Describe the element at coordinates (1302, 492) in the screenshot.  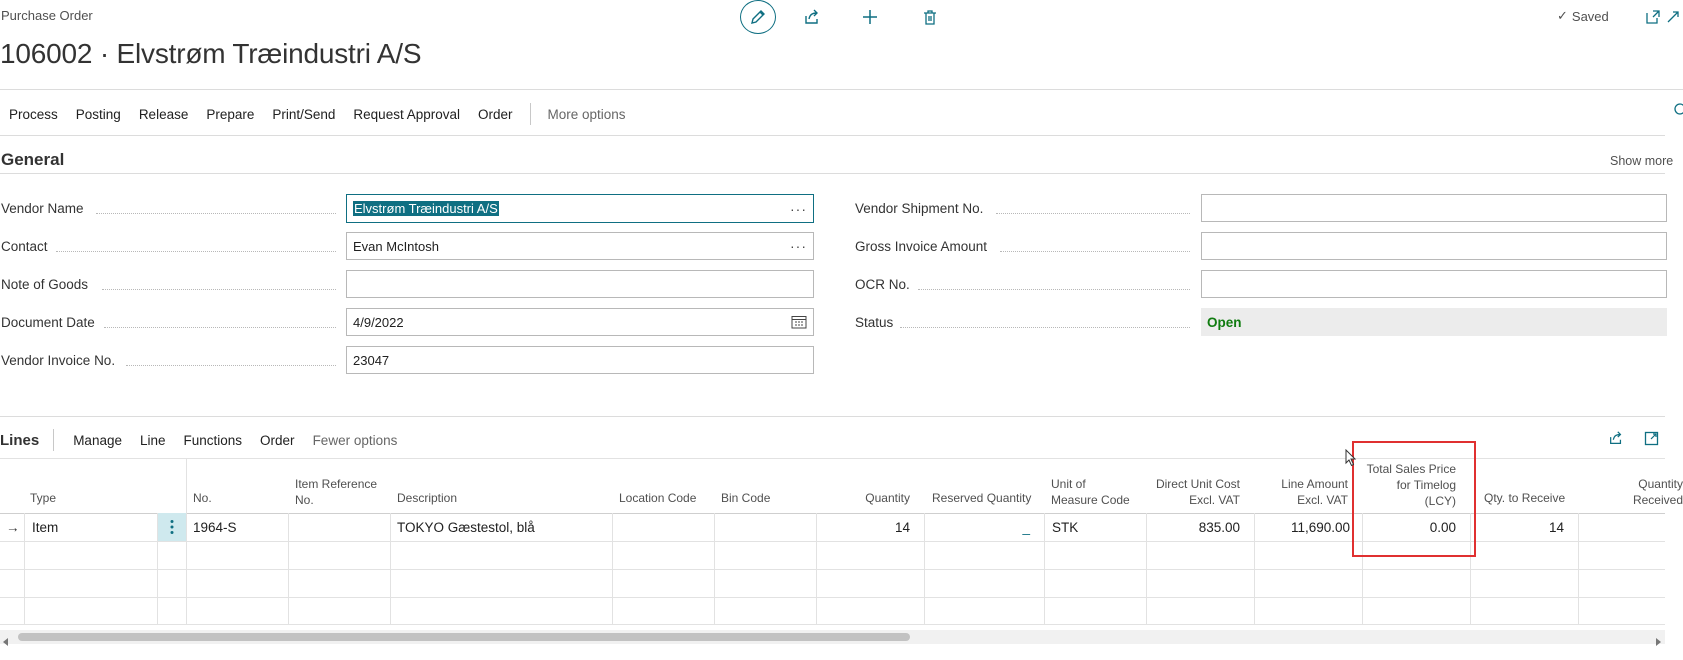
I see `col-line-amount: Line Amount Excl. VAT` at that location.